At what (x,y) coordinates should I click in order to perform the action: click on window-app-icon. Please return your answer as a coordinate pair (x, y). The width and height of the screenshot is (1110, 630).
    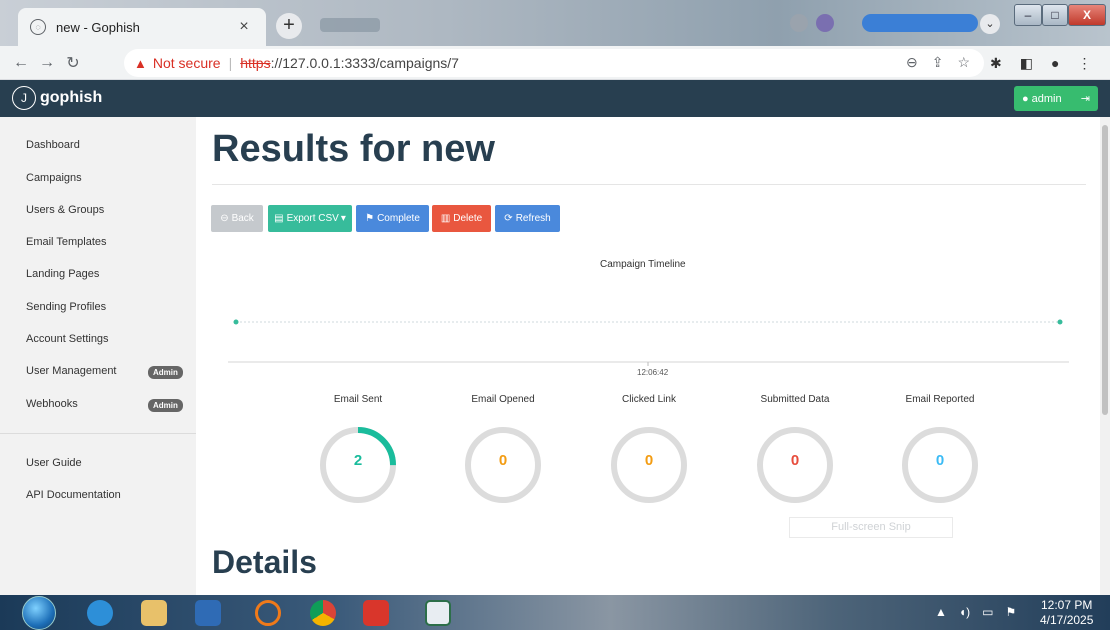
    Looking at the image, I should click on (438, 613).